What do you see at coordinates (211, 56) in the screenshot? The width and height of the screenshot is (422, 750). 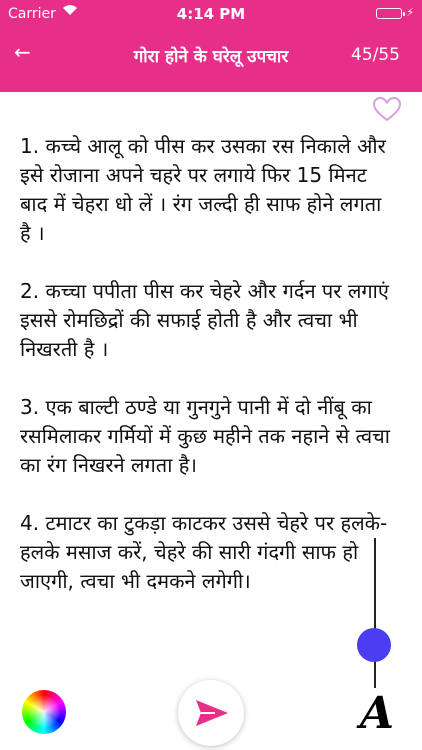 I see `nav-bar: ← गोरा होने के घरेलू उपचार 45/55` at bounding box center [211, 56].